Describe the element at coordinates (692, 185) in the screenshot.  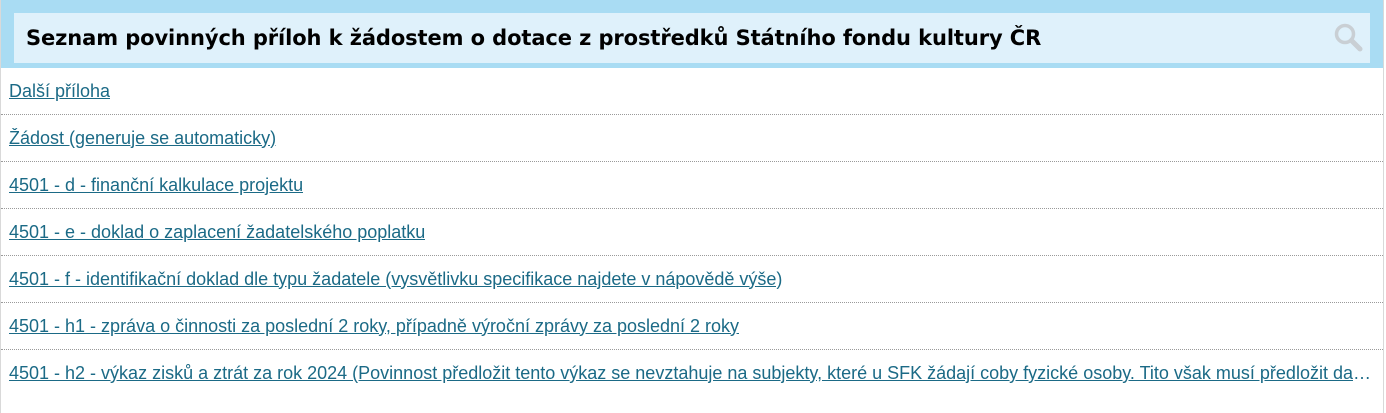
I see `list-item: 4501 - d - finanční kalkulace projektu` at that location.